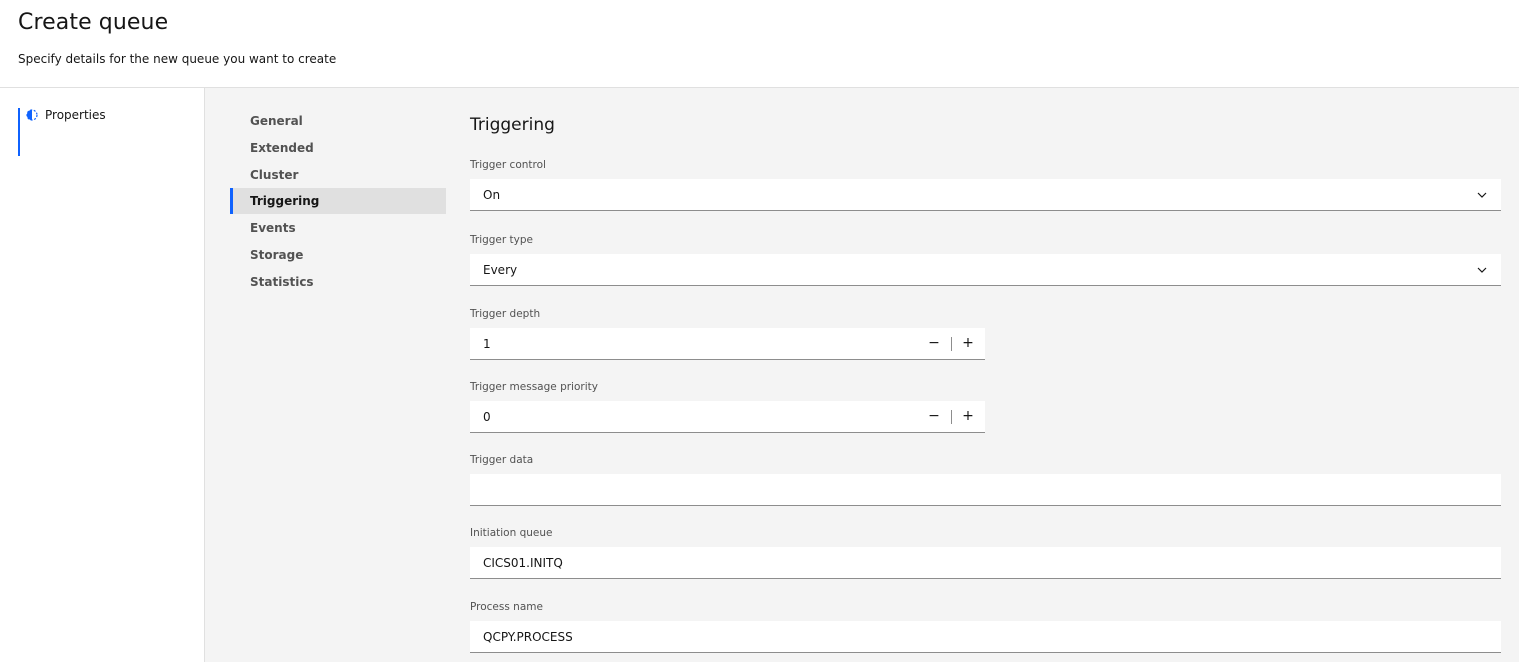 This screenshot has width=1519, height=662. Describe the element at coordinates (75, 115) in the screenshot. I see `progress-step-label: Properties` at that location.